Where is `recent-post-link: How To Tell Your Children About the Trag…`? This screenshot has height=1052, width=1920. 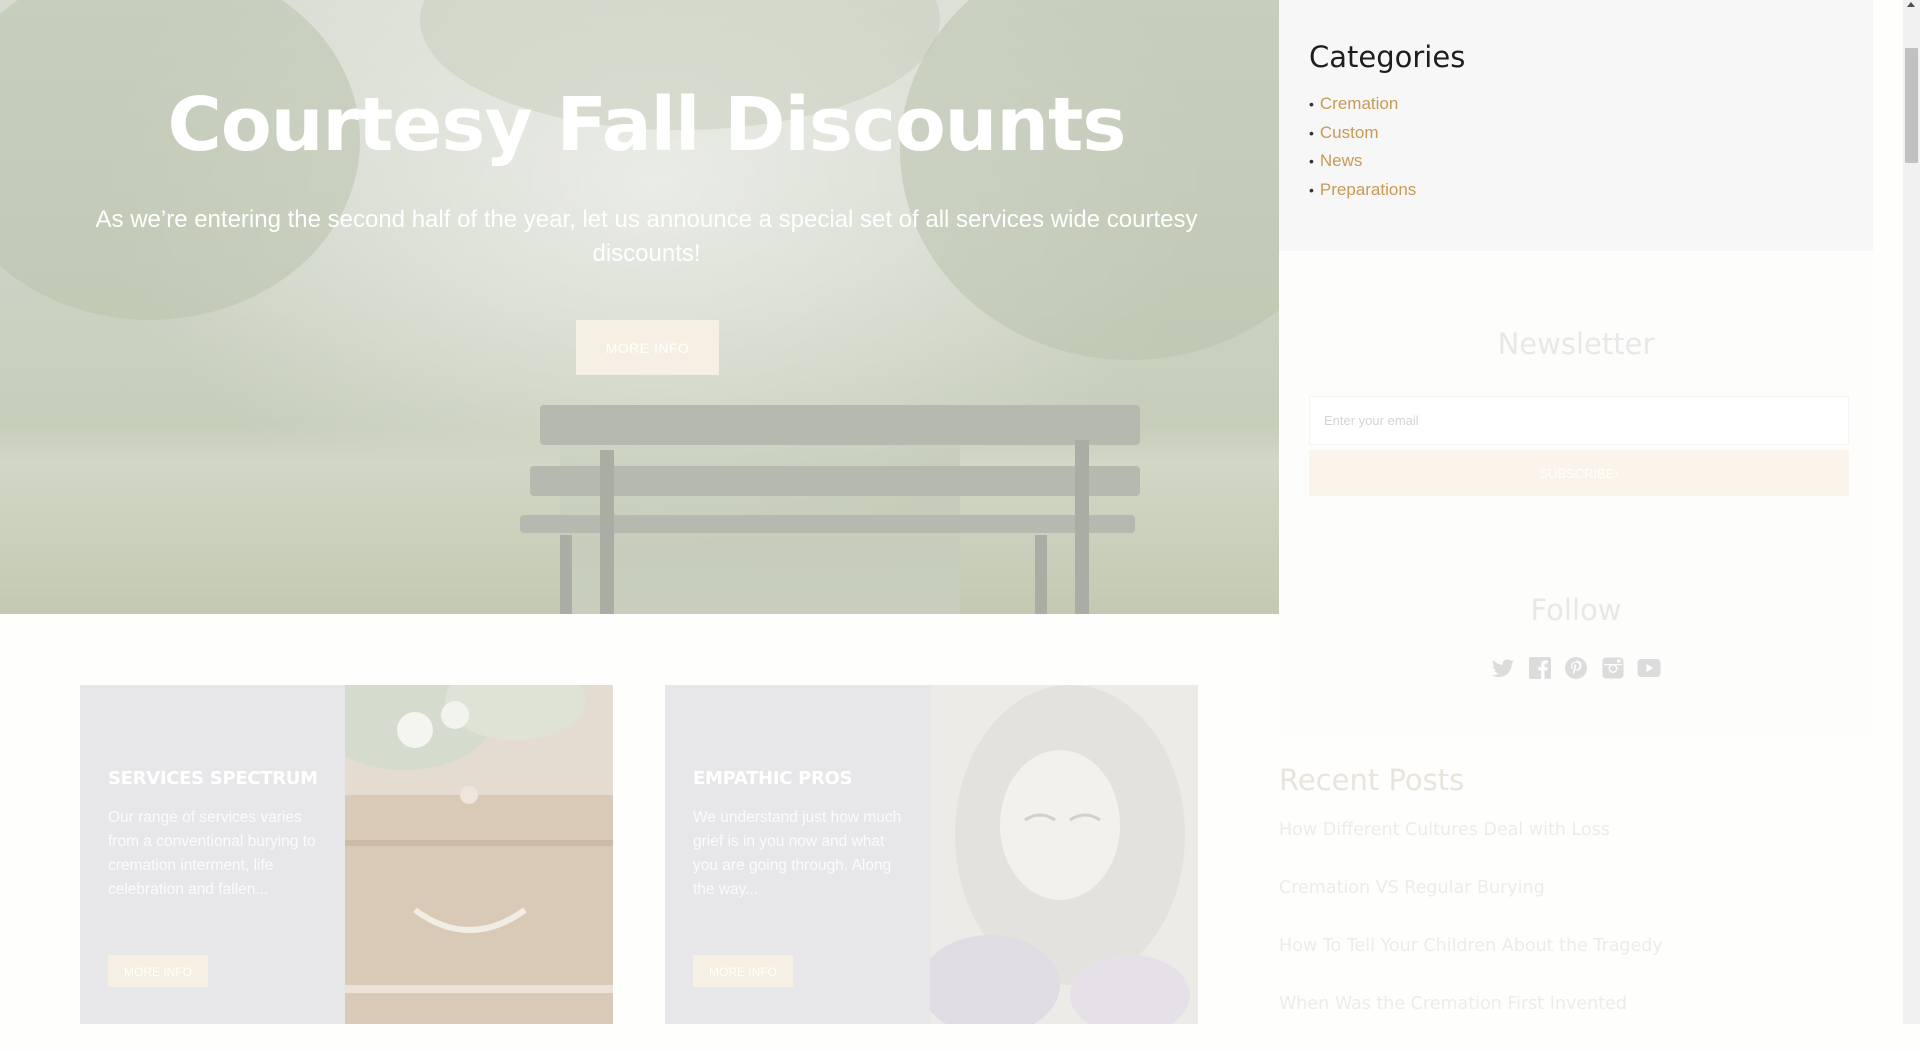 recent-post-link: How To Tell Your Children About the Trag… is located at coordinates (1471, 965).